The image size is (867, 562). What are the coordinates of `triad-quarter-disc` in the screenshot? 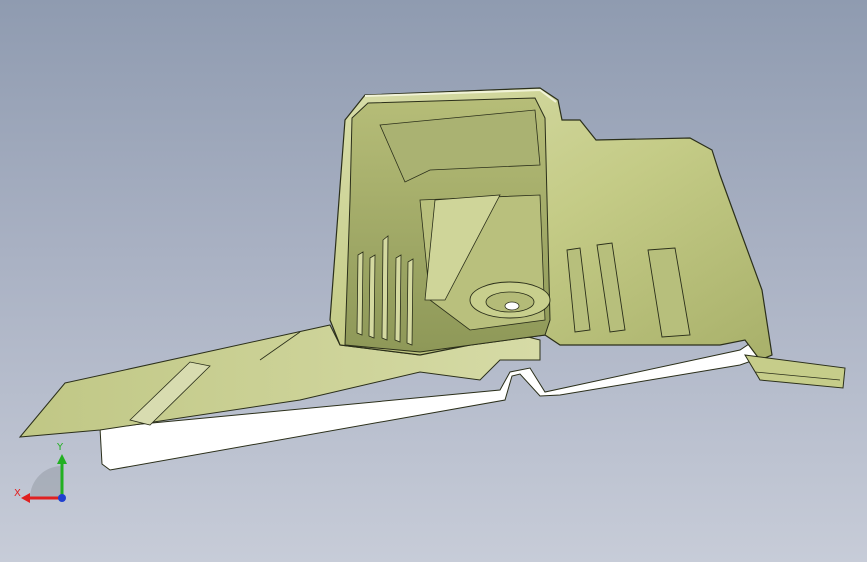 It's located at (46, 482).